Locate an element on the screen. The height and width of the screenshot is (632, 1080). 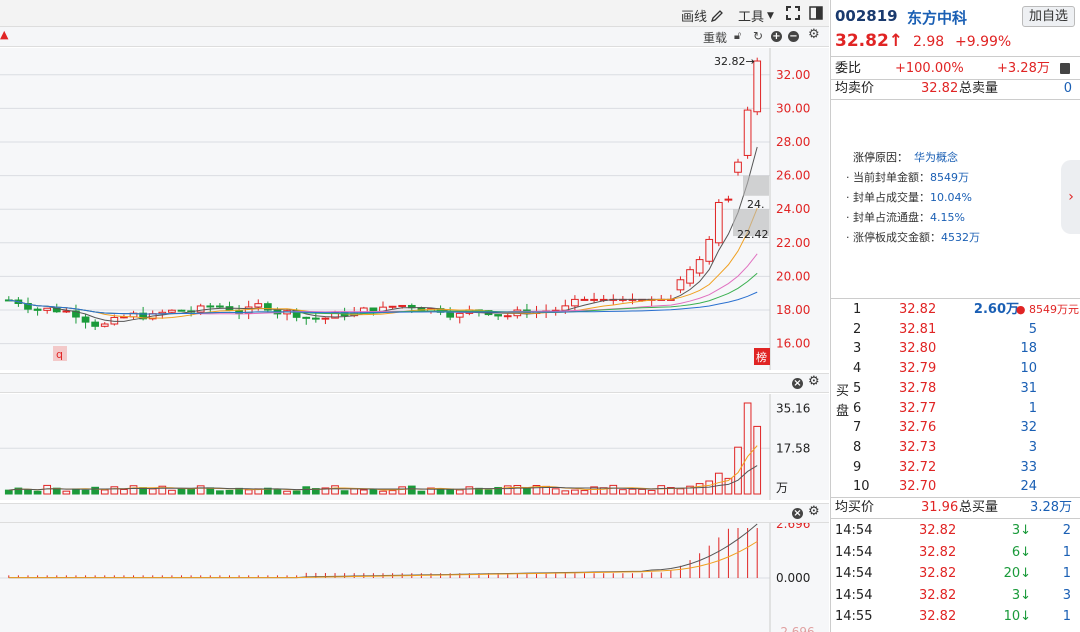
tick-row: 14:54 32.82 20↓ 1 is located at coordinates (956, 573).